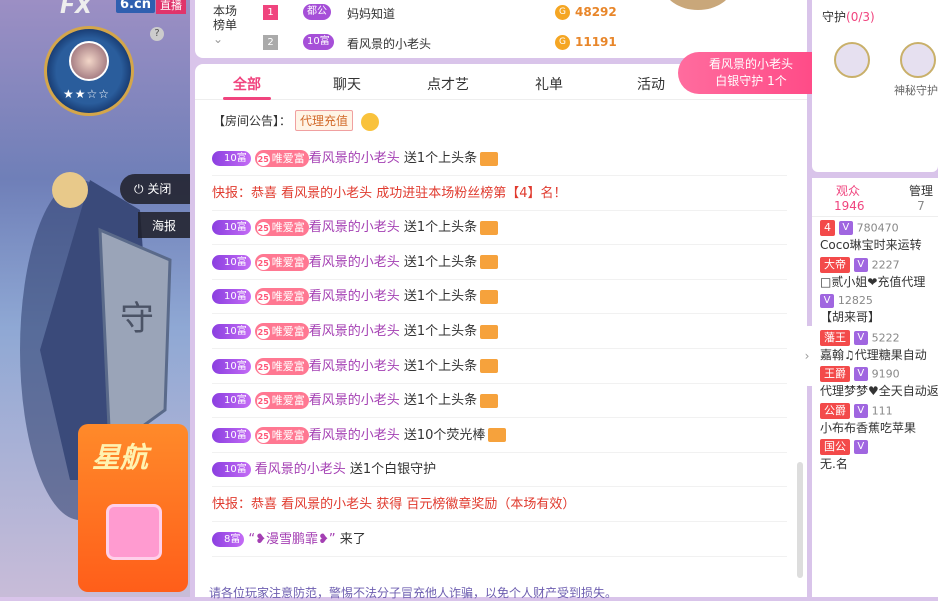  What do you see at coordinates (918, 60) in the screenshot?
I see `mystery-guard-avatar` at bounding box center [918, 60].